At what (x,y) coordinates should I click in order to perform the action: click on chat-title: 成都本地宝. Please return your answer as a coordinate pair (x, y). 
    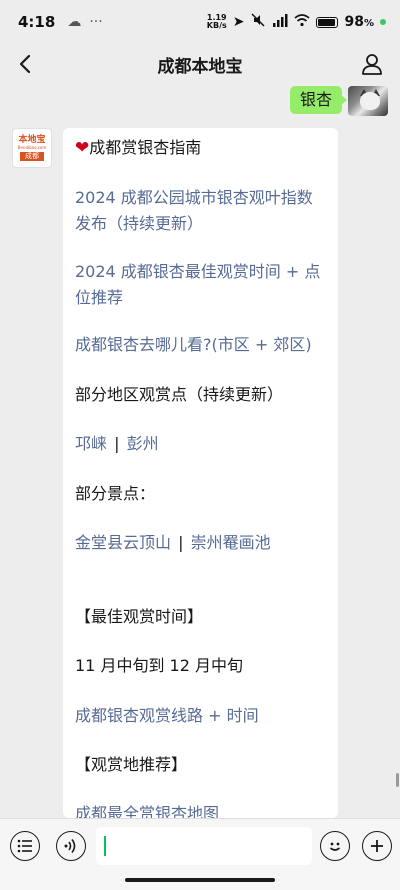
    Looking at the image, I should click on (200, 66).